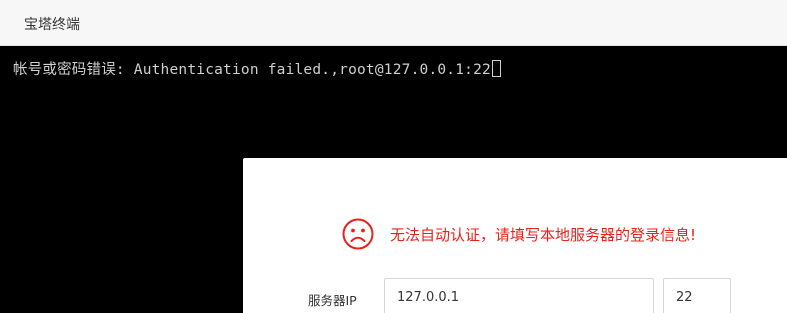  Describe the element at coordinates (543, 234) in the screenshot. I see `auth-error-text: 无法自动认证，请填写本地服务器的登录信息!` at that location.